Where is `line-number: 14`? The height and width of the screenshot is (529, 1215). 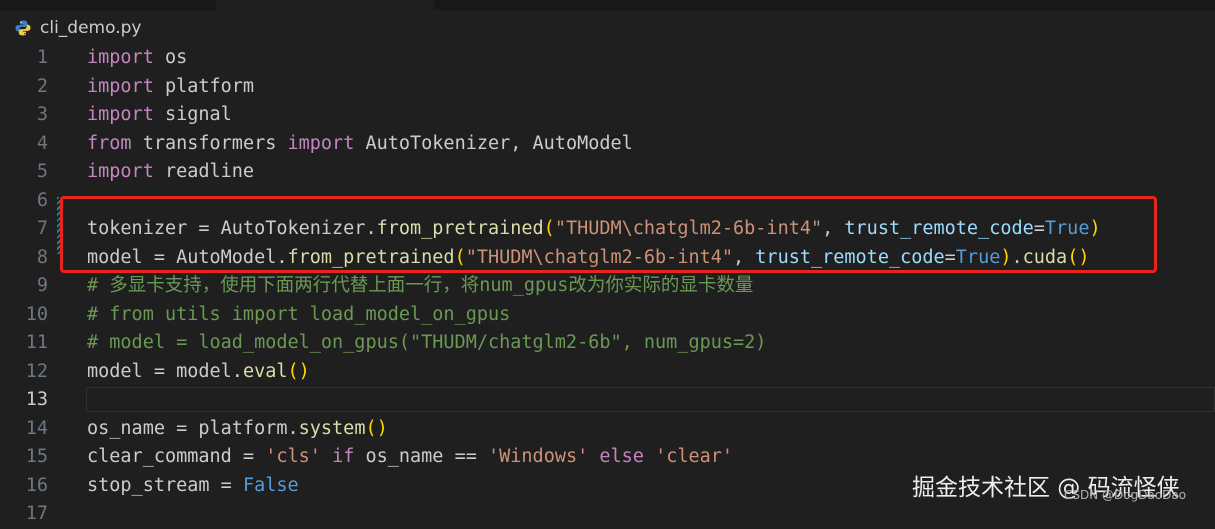
line-number: 14 is located at coordinates (36, 428).